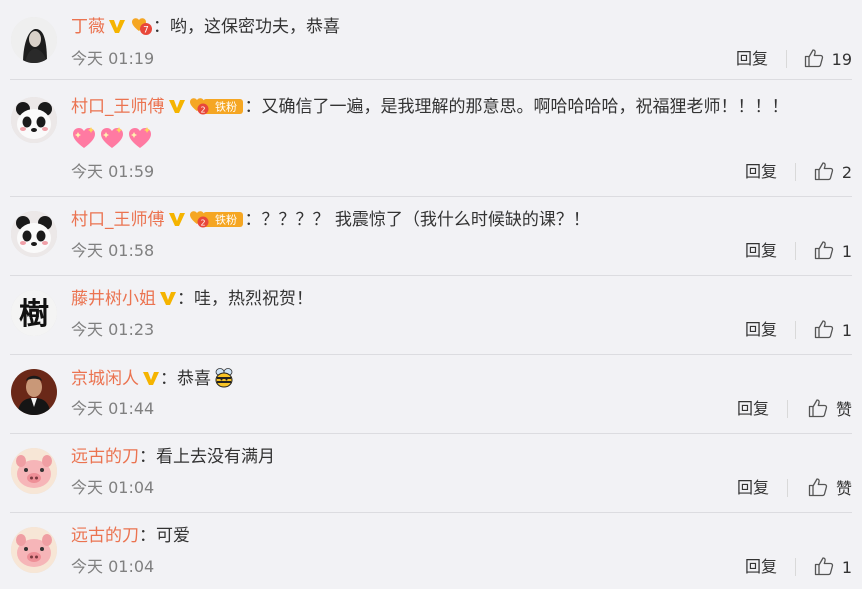  Describe the element at coordinates (431, 551) in the screenshot. I see `comment-item: 远古的刀：可爱 今天 01:04 回复 1` at that location.